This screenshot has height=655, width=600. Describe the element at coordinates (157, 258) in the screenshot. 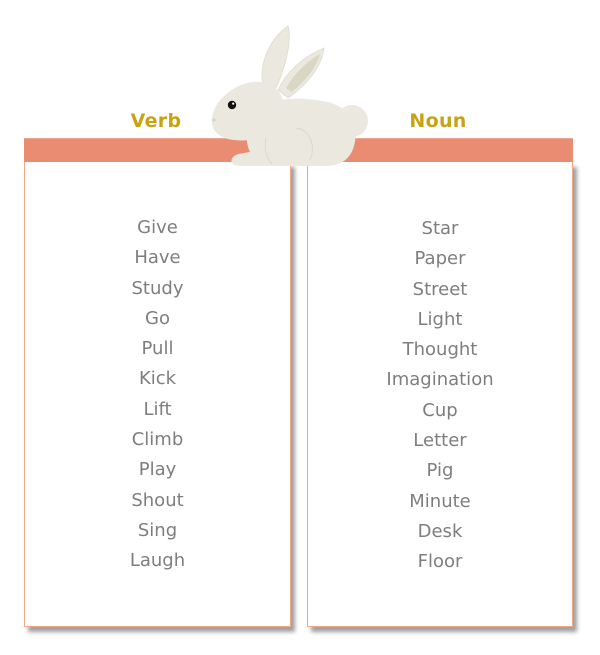

I see `list-item: Have` at that location.